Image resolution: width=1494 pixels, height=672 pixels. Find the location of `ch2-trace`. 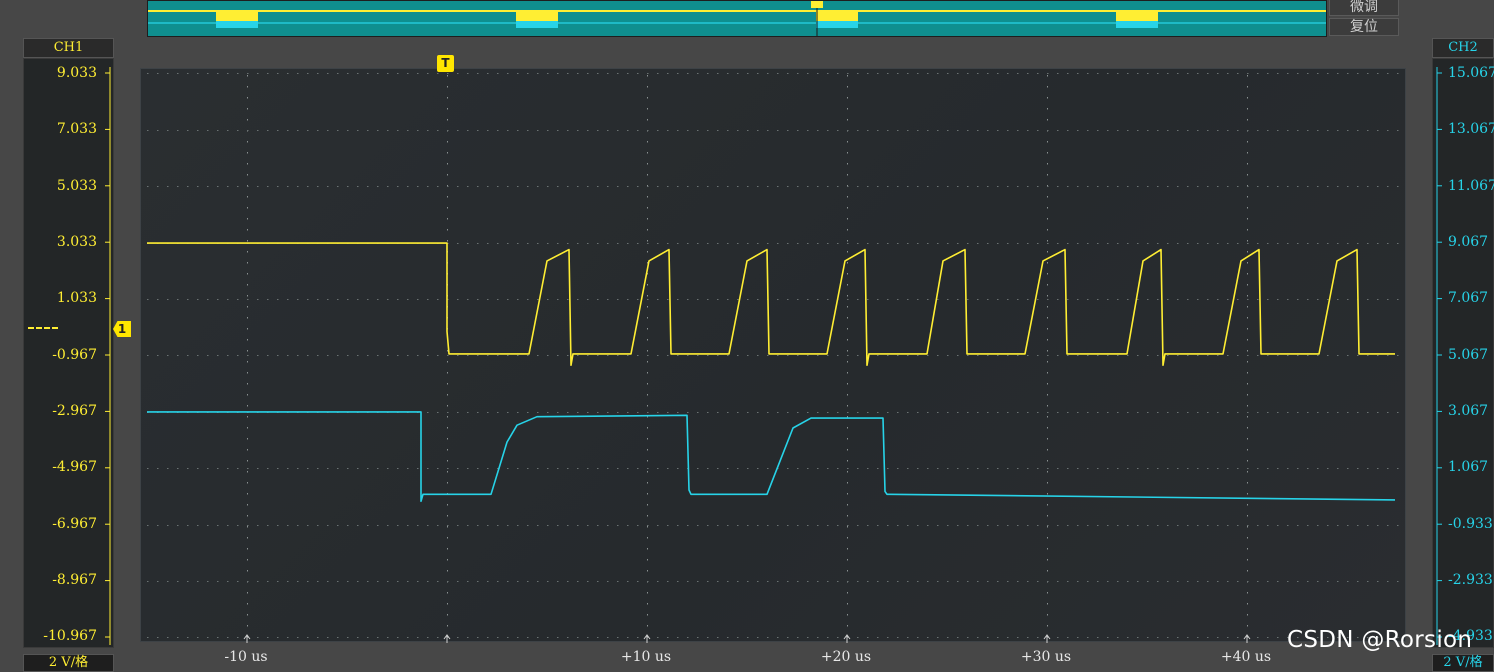

ch2-trace is located at coordinates (771, 457).